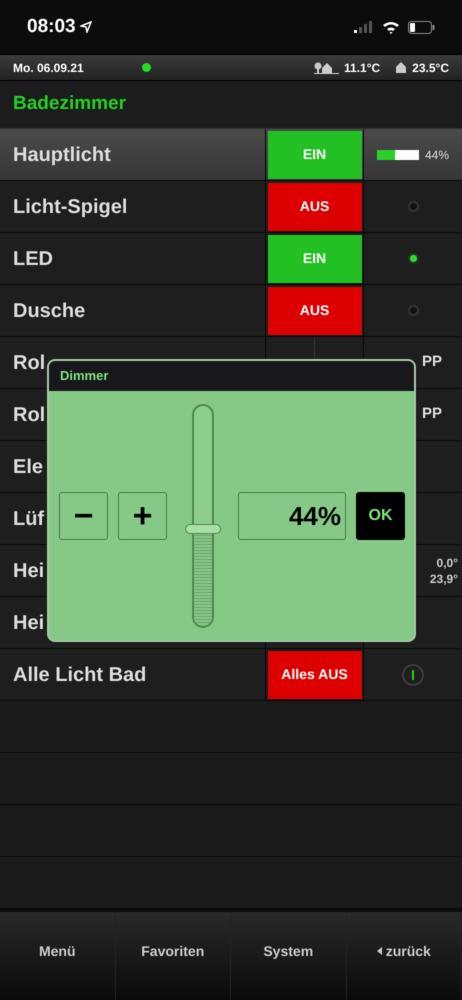 The width and height of the screenshot is (462, 1000). What do you see at coordinates (79, 675) in the screenshot?
I see `device-label: Alle Licht Bad` at bounding box center [79, 675].